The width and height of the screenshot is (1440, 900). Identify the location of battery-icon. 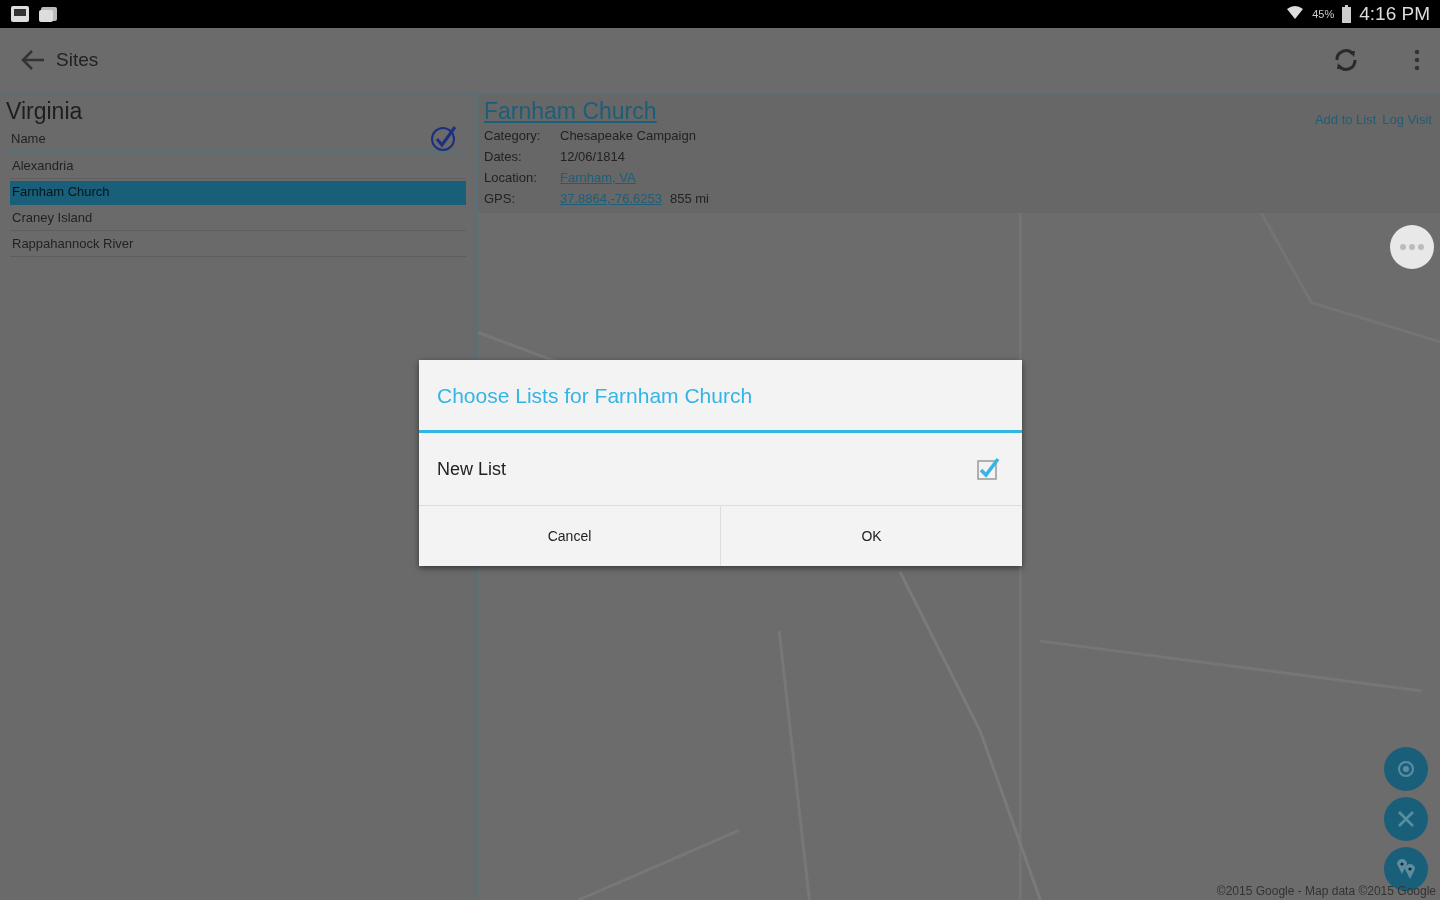
(1347, 14).